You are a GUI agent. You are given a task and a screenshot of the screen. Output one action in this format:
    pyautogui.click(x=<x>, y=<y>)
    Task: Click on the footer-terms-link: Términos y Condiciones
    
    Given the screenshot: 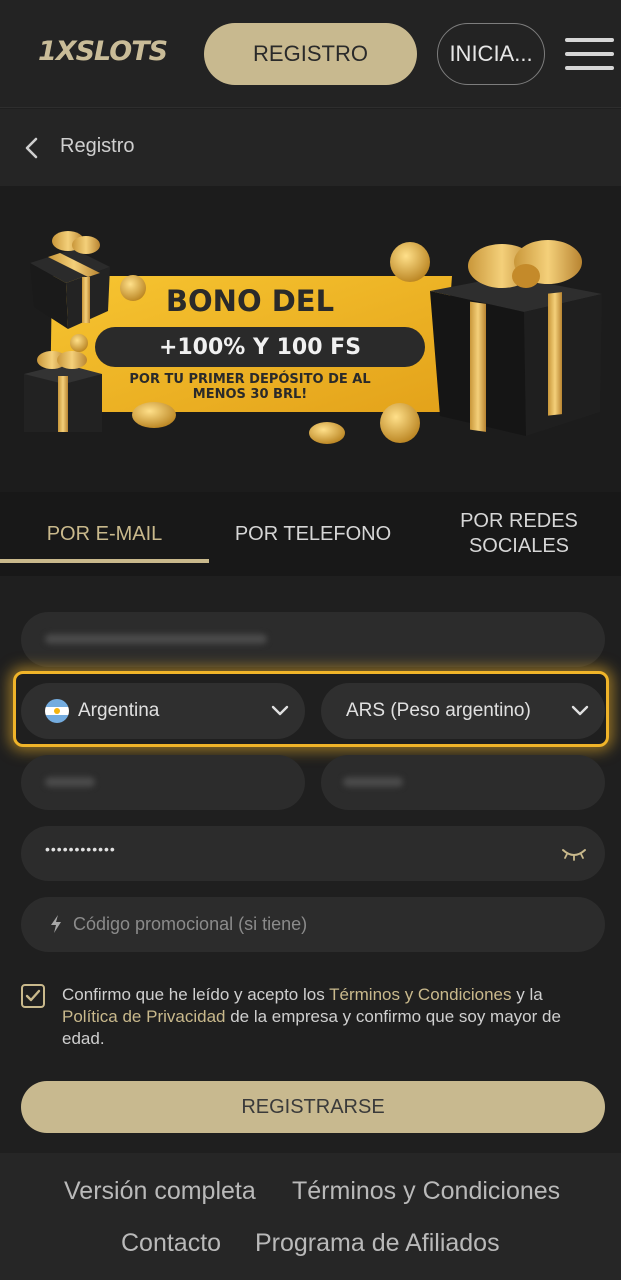 What is the action you would take?
    pyautogui.click(x=426, y=1191)
    